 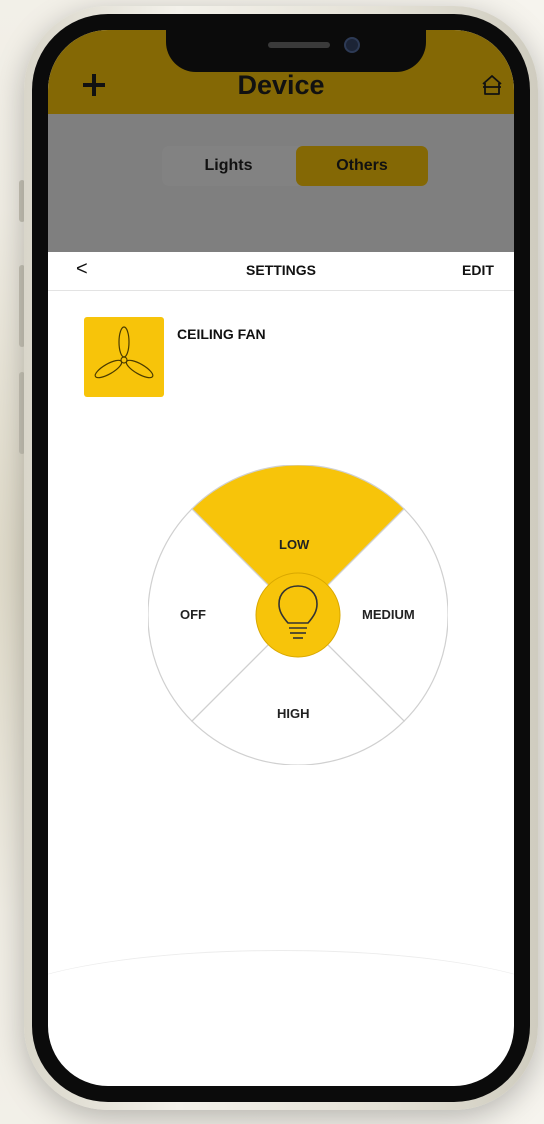 What do you see at coordinates (281, 1010) in the screenshot?
I see `screen-reflection` at bounding box center [281, 1010].